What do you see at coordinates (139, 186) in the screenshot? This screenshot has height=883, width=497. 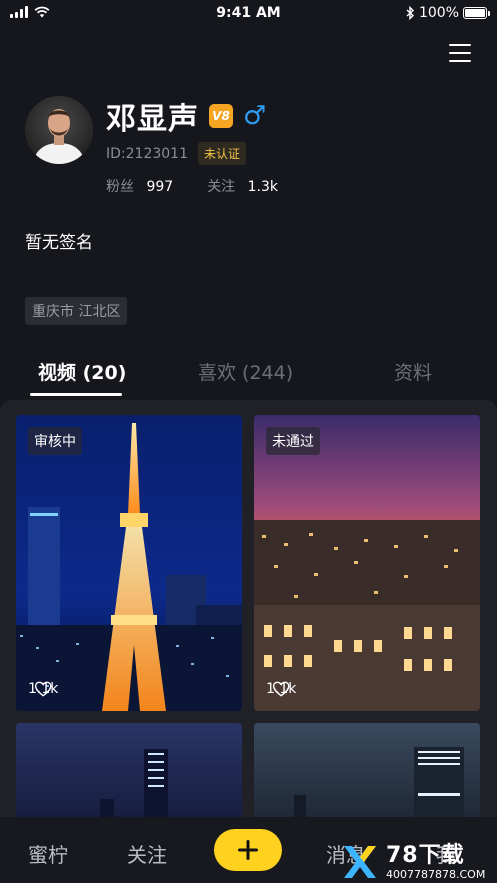 I see `fans-stat: 粉丝 997` at bounding box center [139, 186].